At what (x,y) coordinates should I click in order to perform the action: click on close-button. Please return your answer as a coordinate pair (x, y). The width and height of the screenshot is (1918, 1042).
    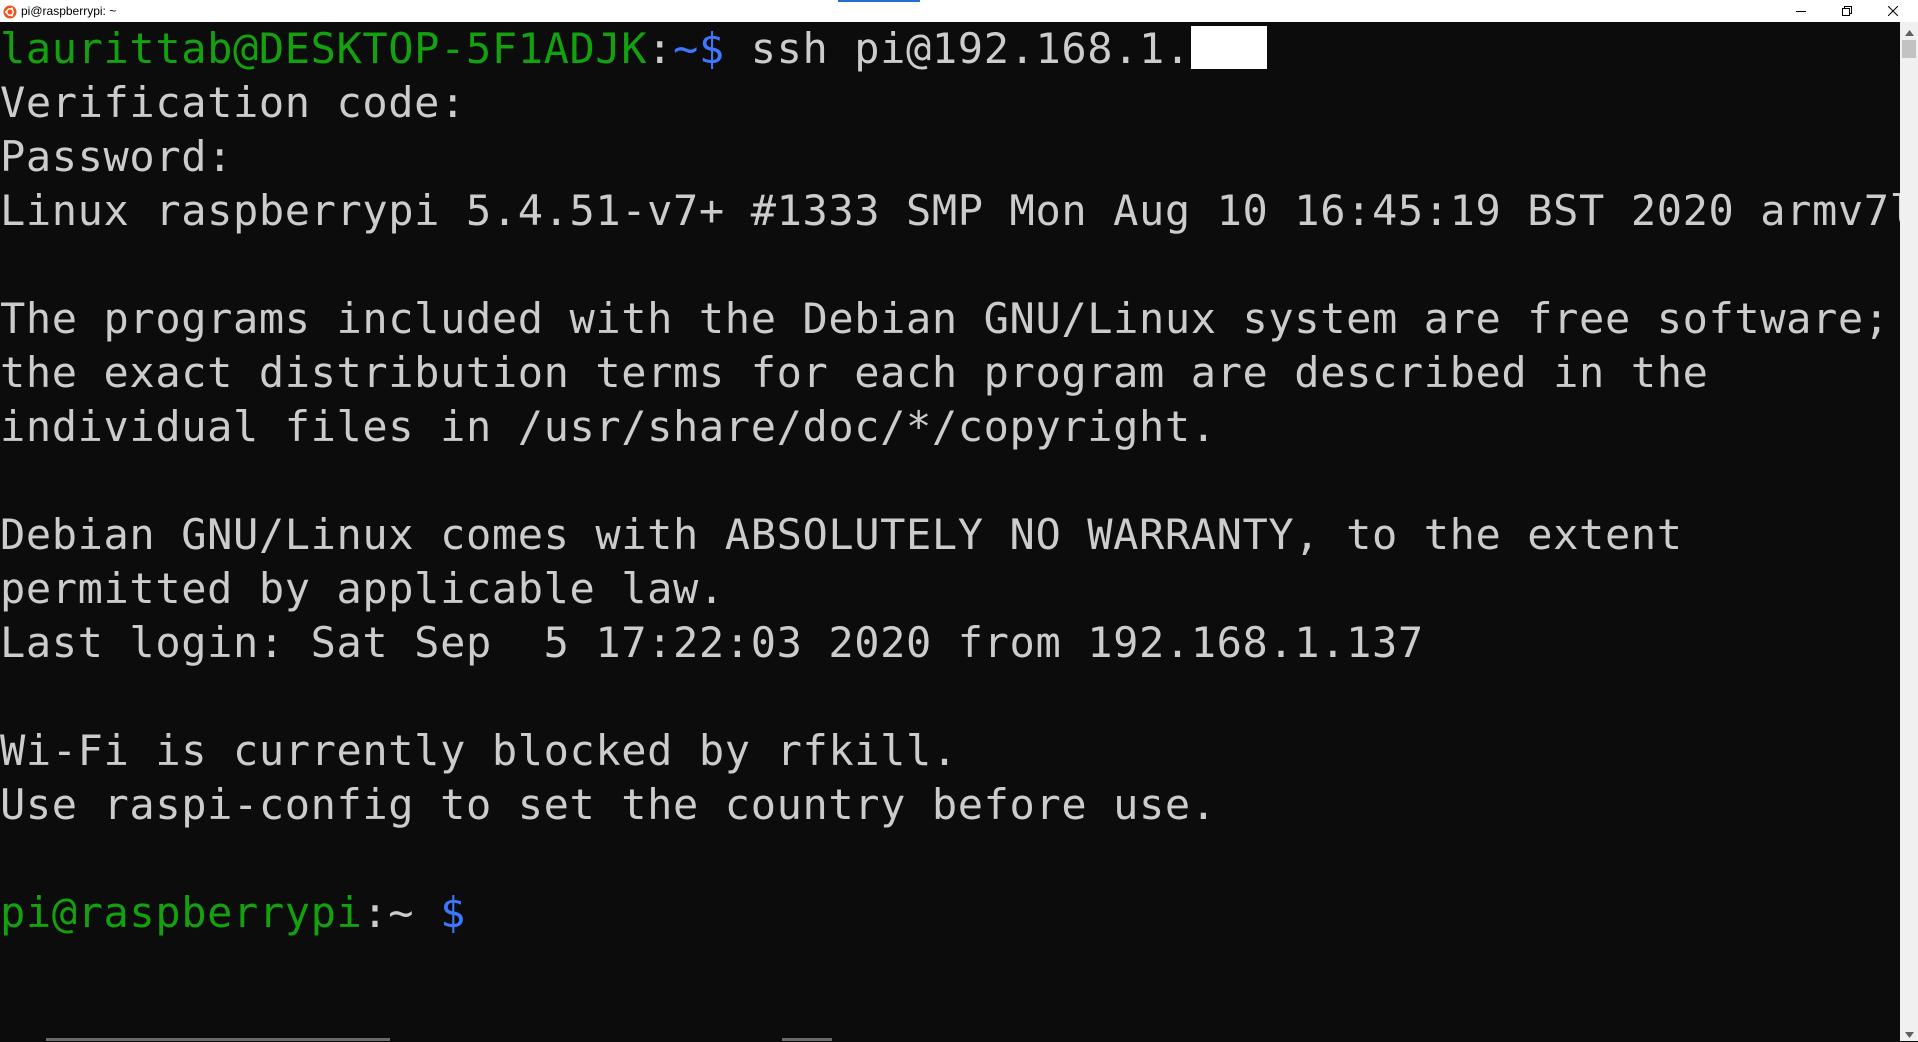
    Looking at the image, I should click on (1893, 11).